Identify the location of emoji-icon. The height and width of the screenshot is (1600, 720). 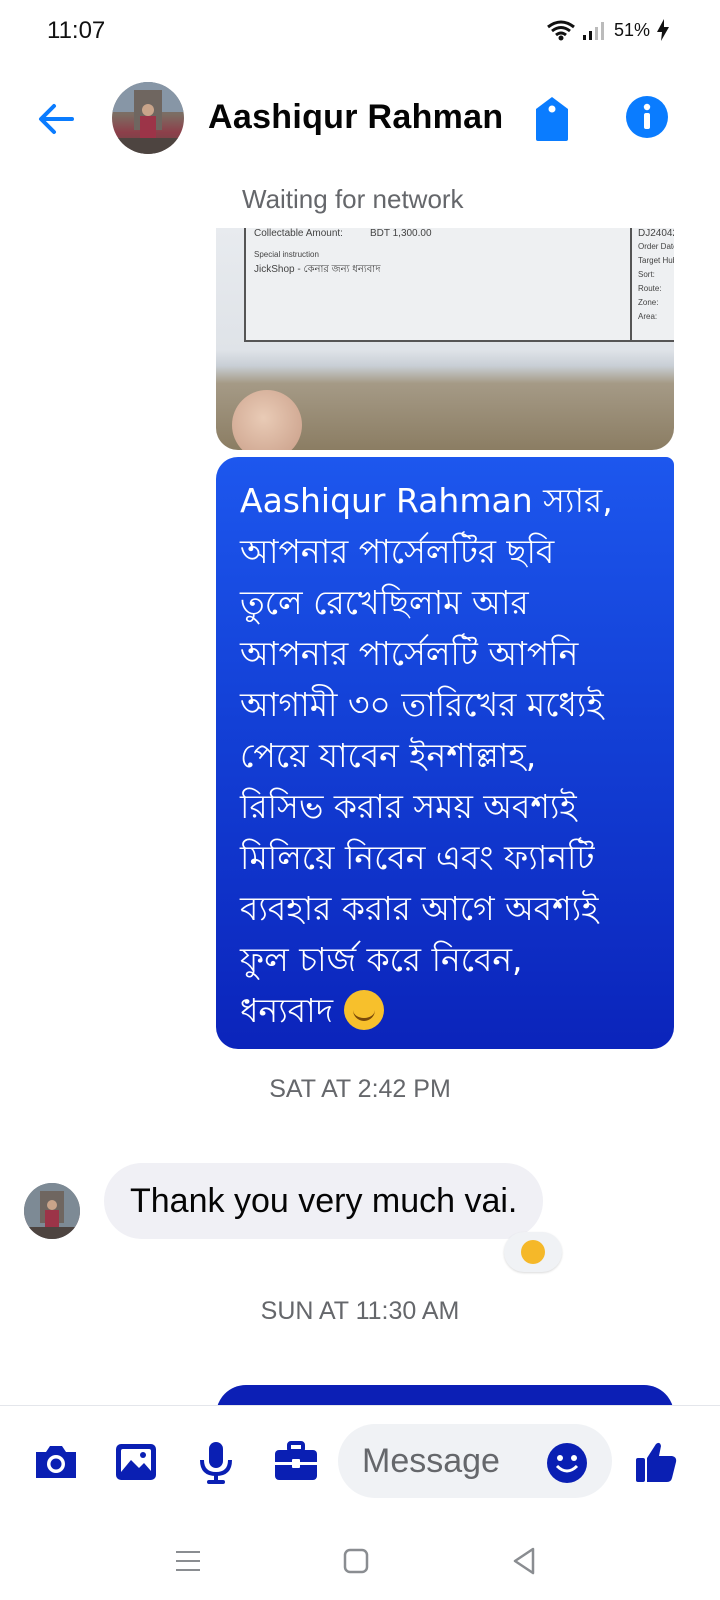
(567, 1463).